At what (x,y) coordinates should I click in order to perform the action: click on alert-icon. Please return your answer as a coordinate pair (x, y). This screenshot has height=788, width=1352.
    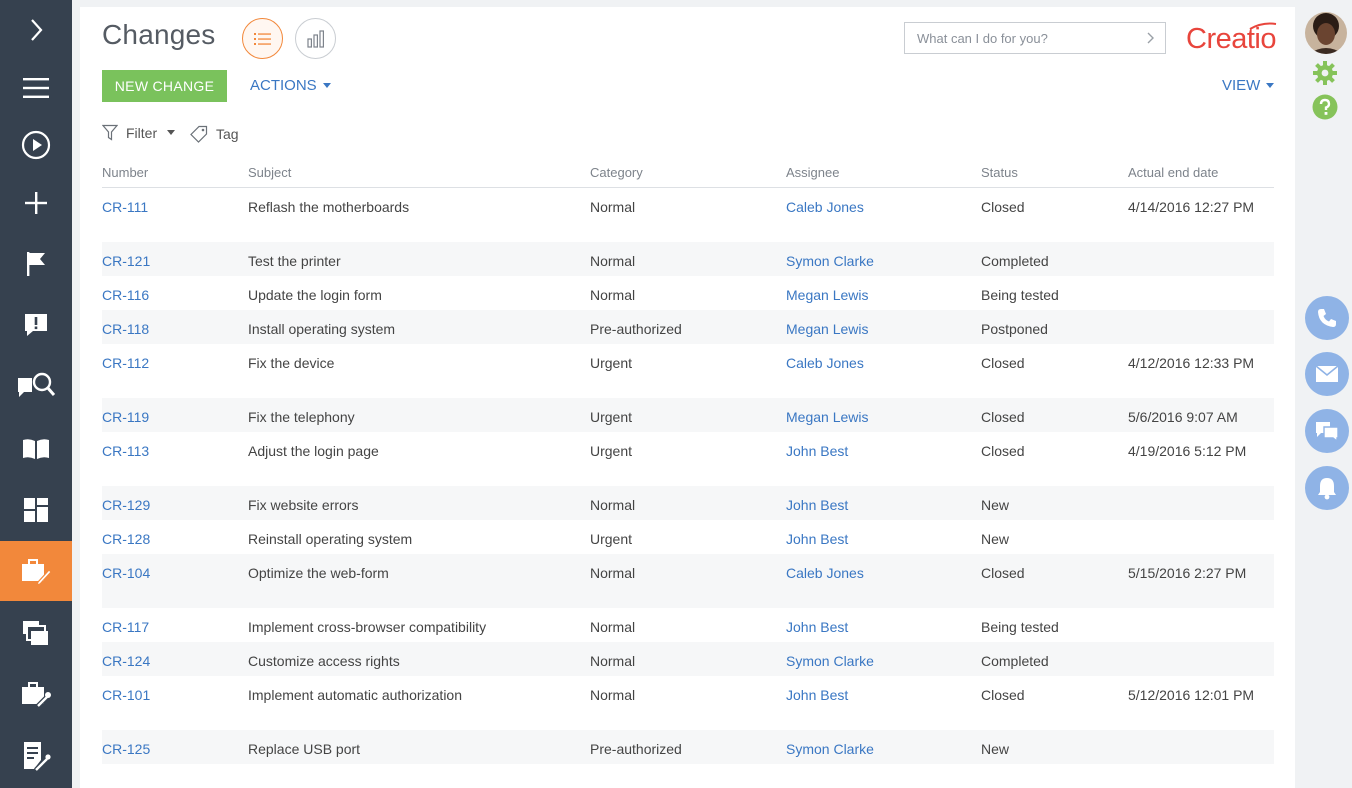
    Looking at the image, I should click on (36, 325).